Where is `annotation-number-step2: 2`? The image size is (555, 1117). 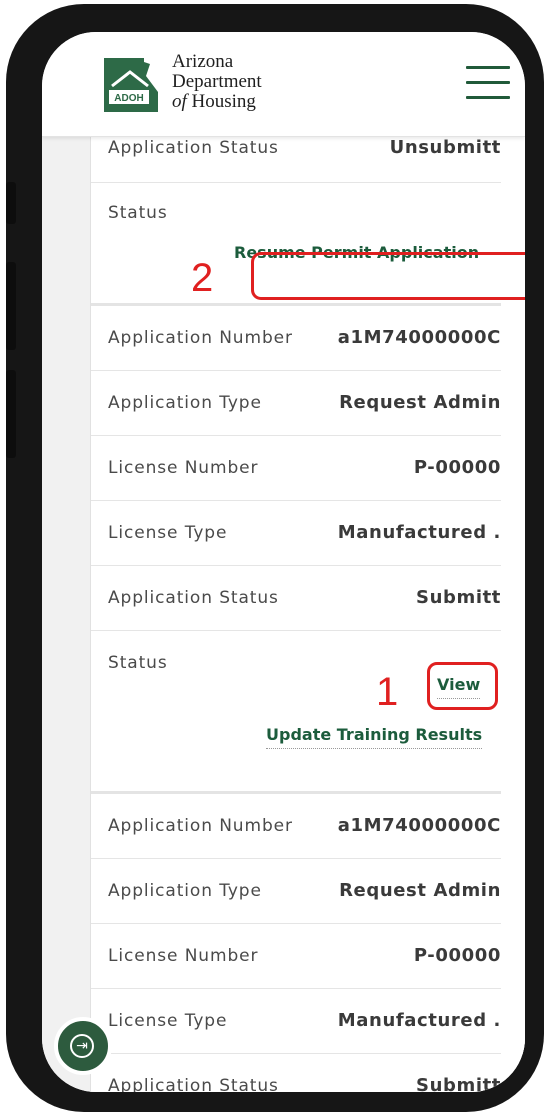 annotation-number-step2: 2 is located at coordinates (202, 278).